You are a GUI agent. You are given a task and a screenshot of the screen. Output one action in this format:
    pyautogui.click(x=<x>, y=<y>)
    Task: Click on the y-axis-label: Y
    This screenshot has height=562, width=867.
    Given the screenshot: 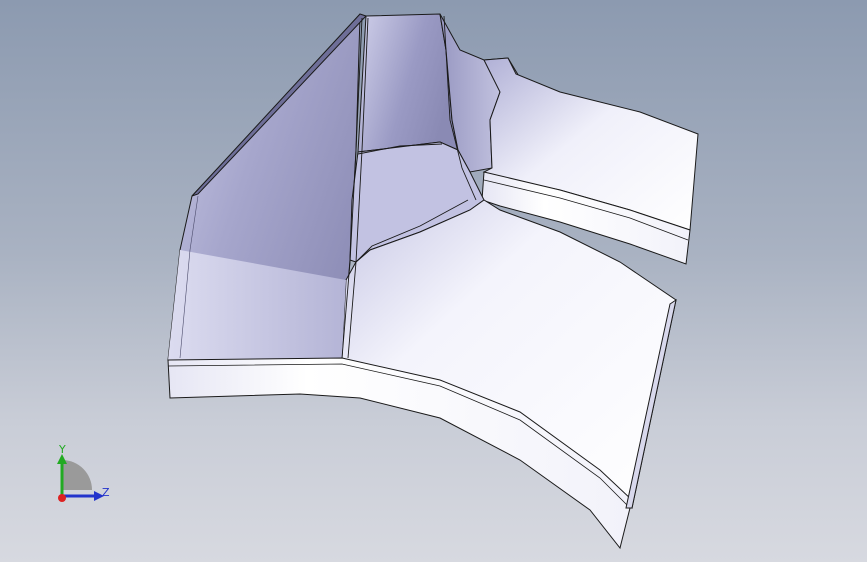 What is the action you would take?
    pyautogui.click(x=62, y=449)
    